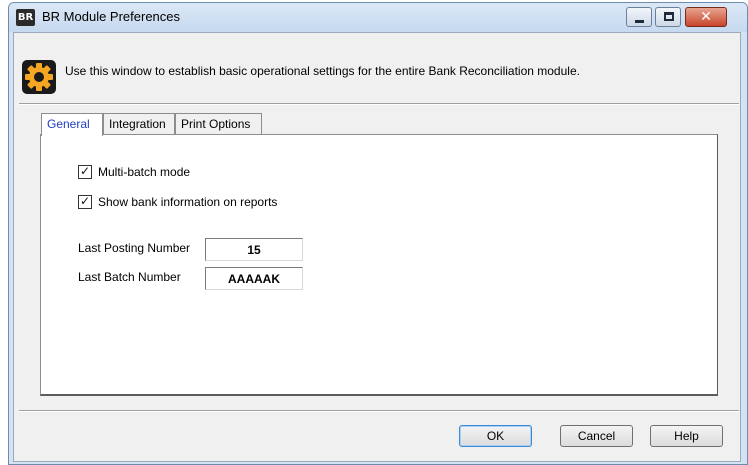 The height and width of the screenshot is (465, 748). I want to click on app-badge-icon: BR, so click(25, 17).